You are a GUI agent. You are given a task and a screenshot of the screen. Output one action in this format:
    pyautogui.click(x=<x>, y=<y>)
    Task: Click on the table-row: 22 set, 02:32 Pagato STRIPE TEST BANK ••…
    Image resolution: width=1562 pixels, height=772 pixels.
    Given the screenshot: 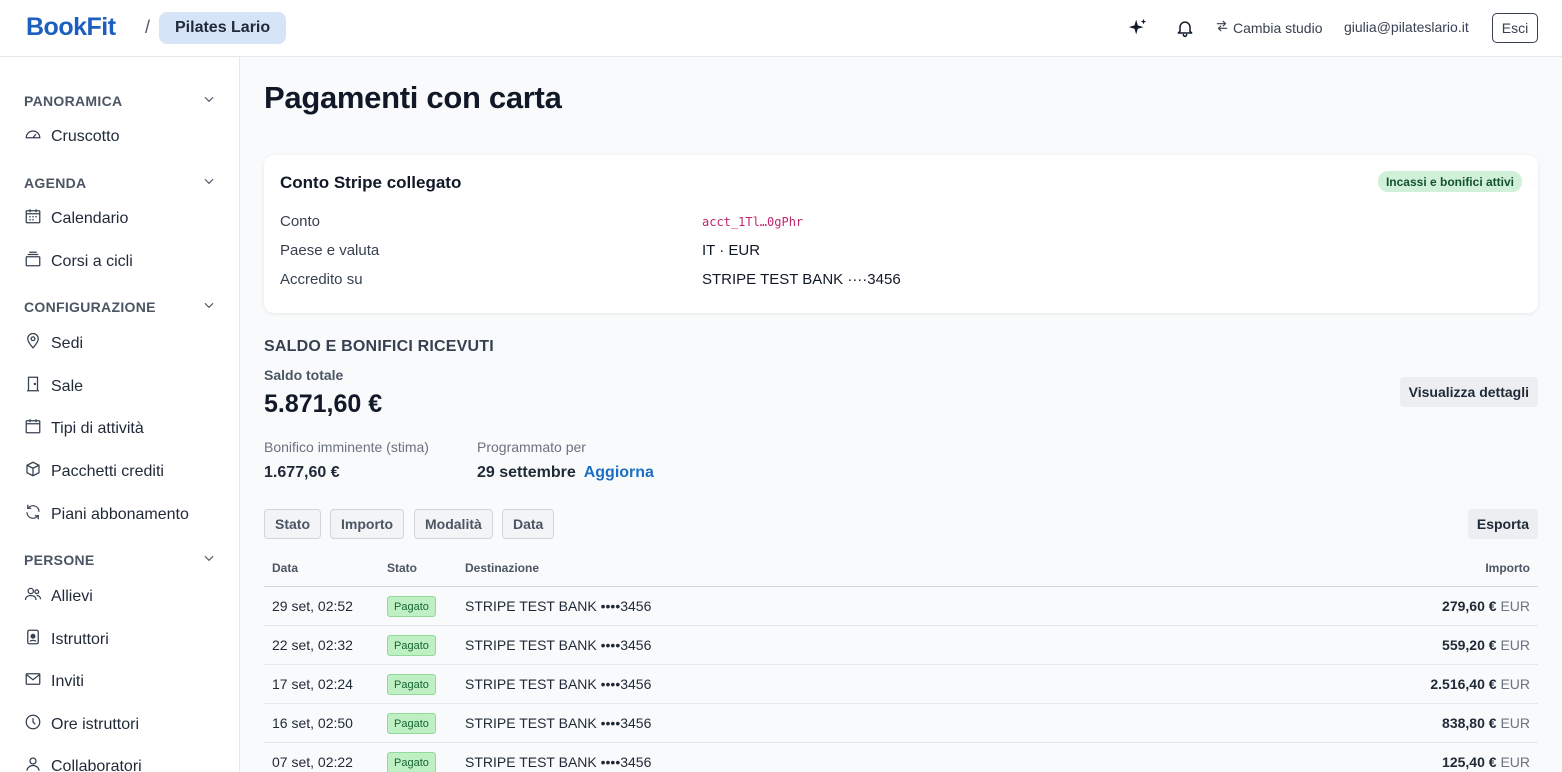 What is the action you would take?
    pyautogui.click(x=901, y=645)
    